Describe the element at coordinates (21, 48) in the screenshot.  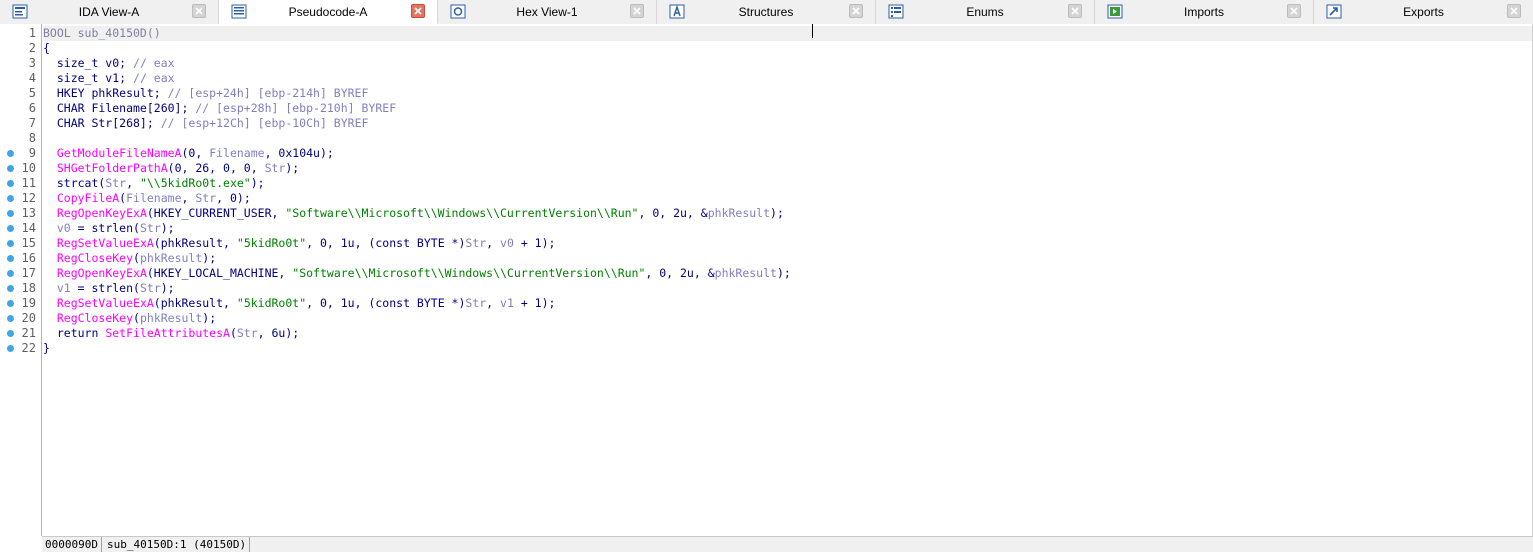
I see `gutter-row: 2` at that location.